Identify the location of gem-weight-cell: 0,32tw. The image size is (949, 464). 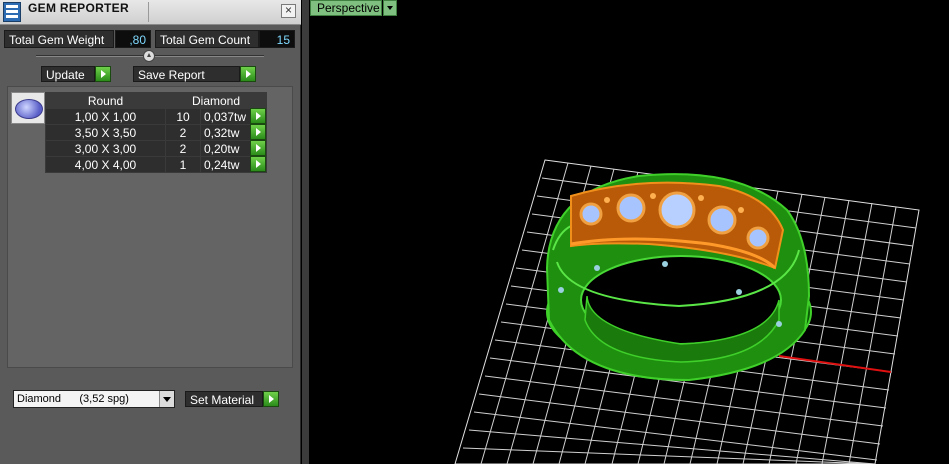
(233, 132).